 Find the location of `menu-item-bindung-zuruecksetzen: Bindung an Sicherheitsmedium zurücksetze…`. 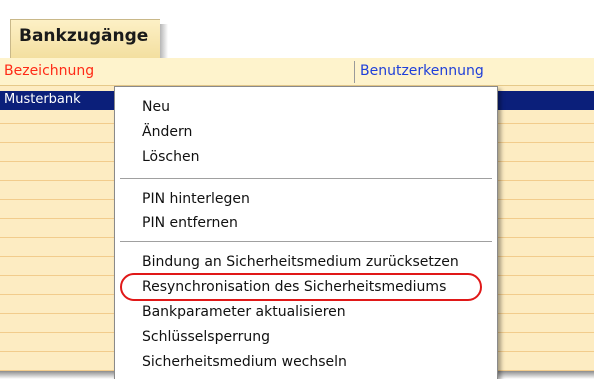

menu-item-bindung-zuruecksetzen: Bindung an Sicherheitsmedium zurücksetze… is located at coordinates (300, 262).